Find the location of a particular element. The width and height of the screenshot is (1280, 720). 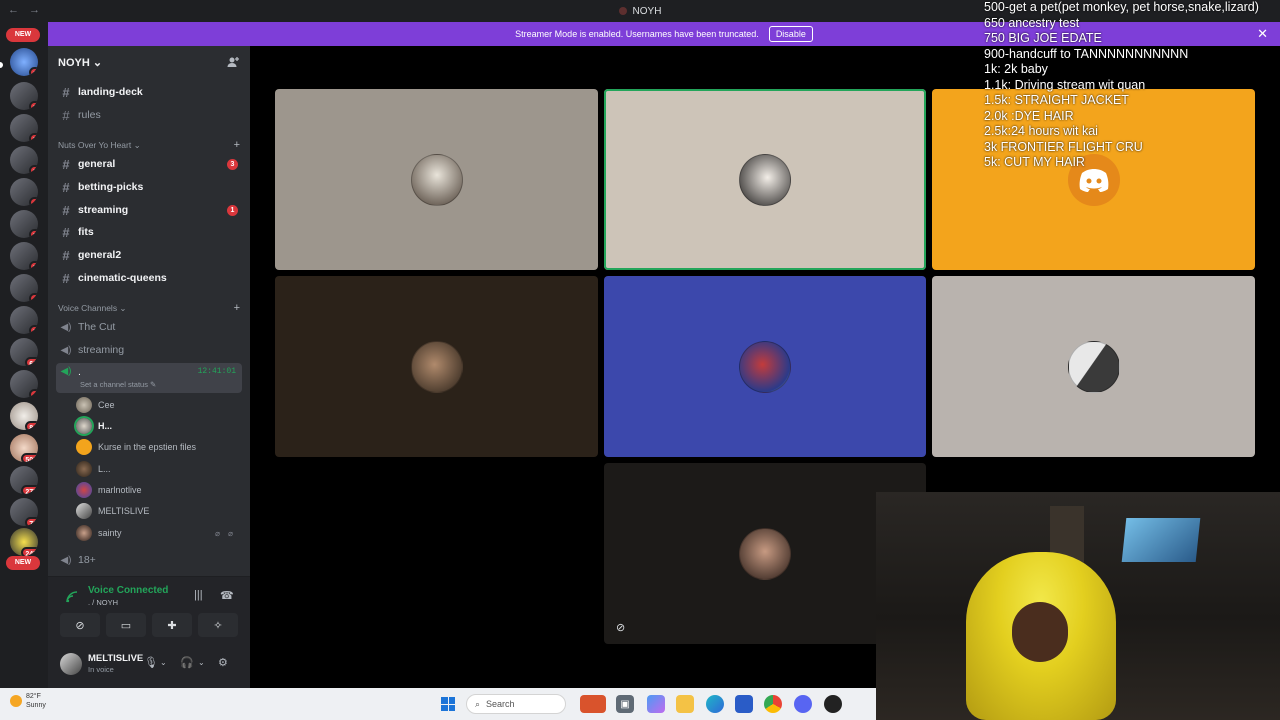

soundboard-button: ✧ is located at coordinates (218, 625).